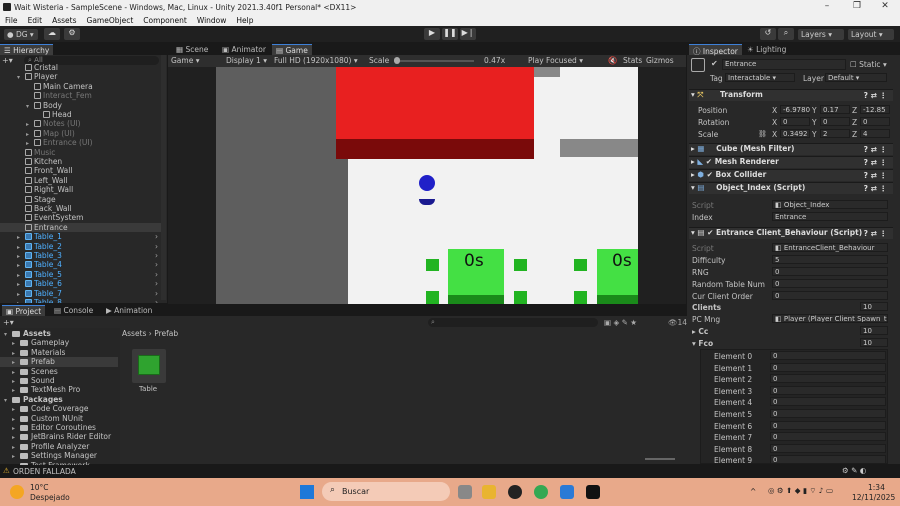 This screenshot has height=506, width=900. Describe the element at coordinates (830, 247) in the screenshot. I see `entrance-script-field: ◧ EntranceClient_Behaviour` at that location.